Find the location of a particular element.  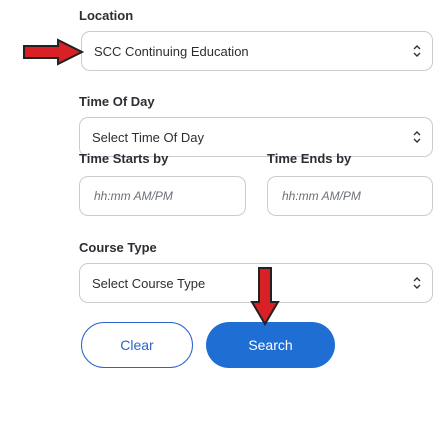

location-select: SCC Continuing Education is located at coordinates (257, 51).